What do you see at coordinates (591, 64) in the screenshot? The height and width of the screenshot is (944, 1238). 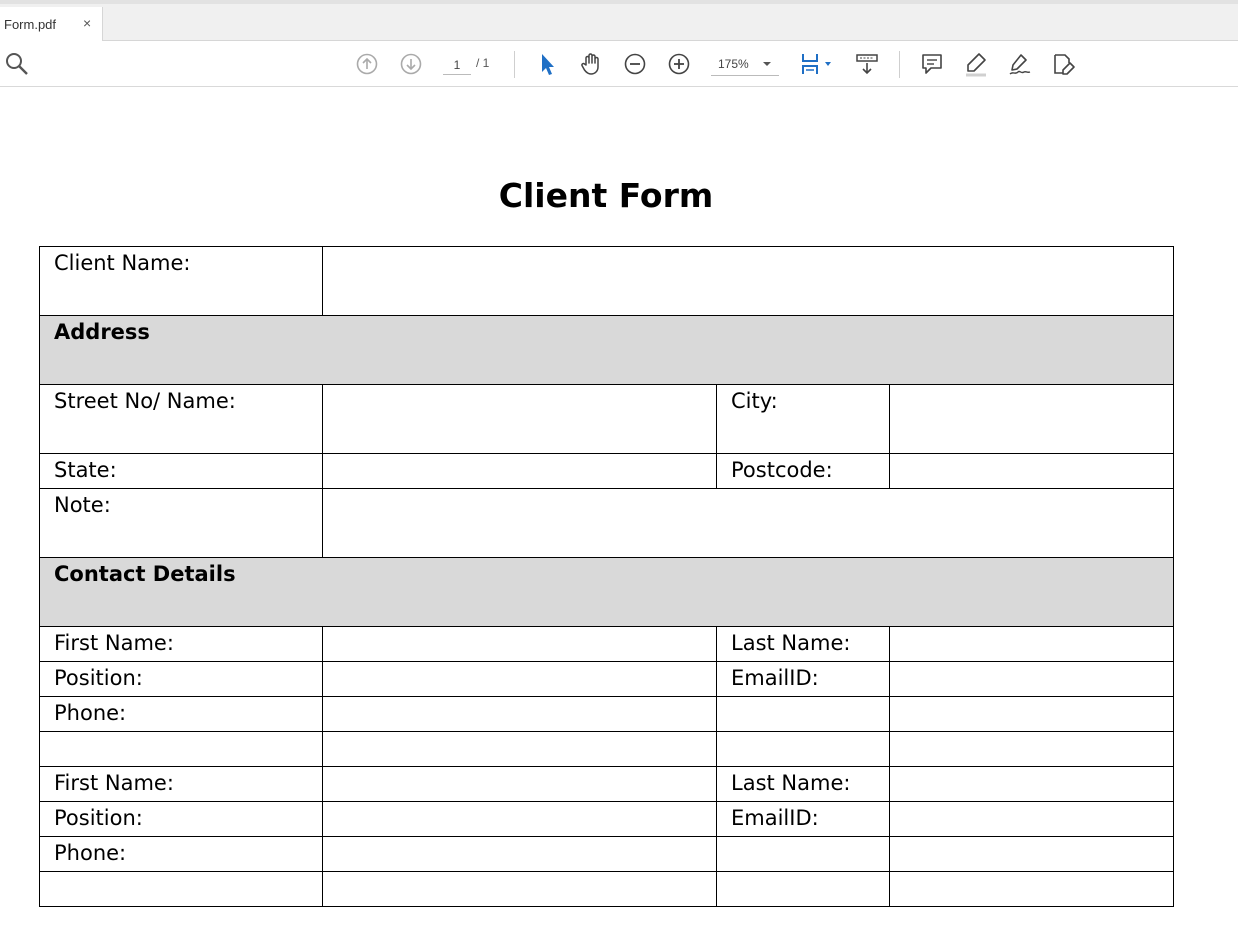 I see `hand-tool-icon` at bounding box center [591, 64].